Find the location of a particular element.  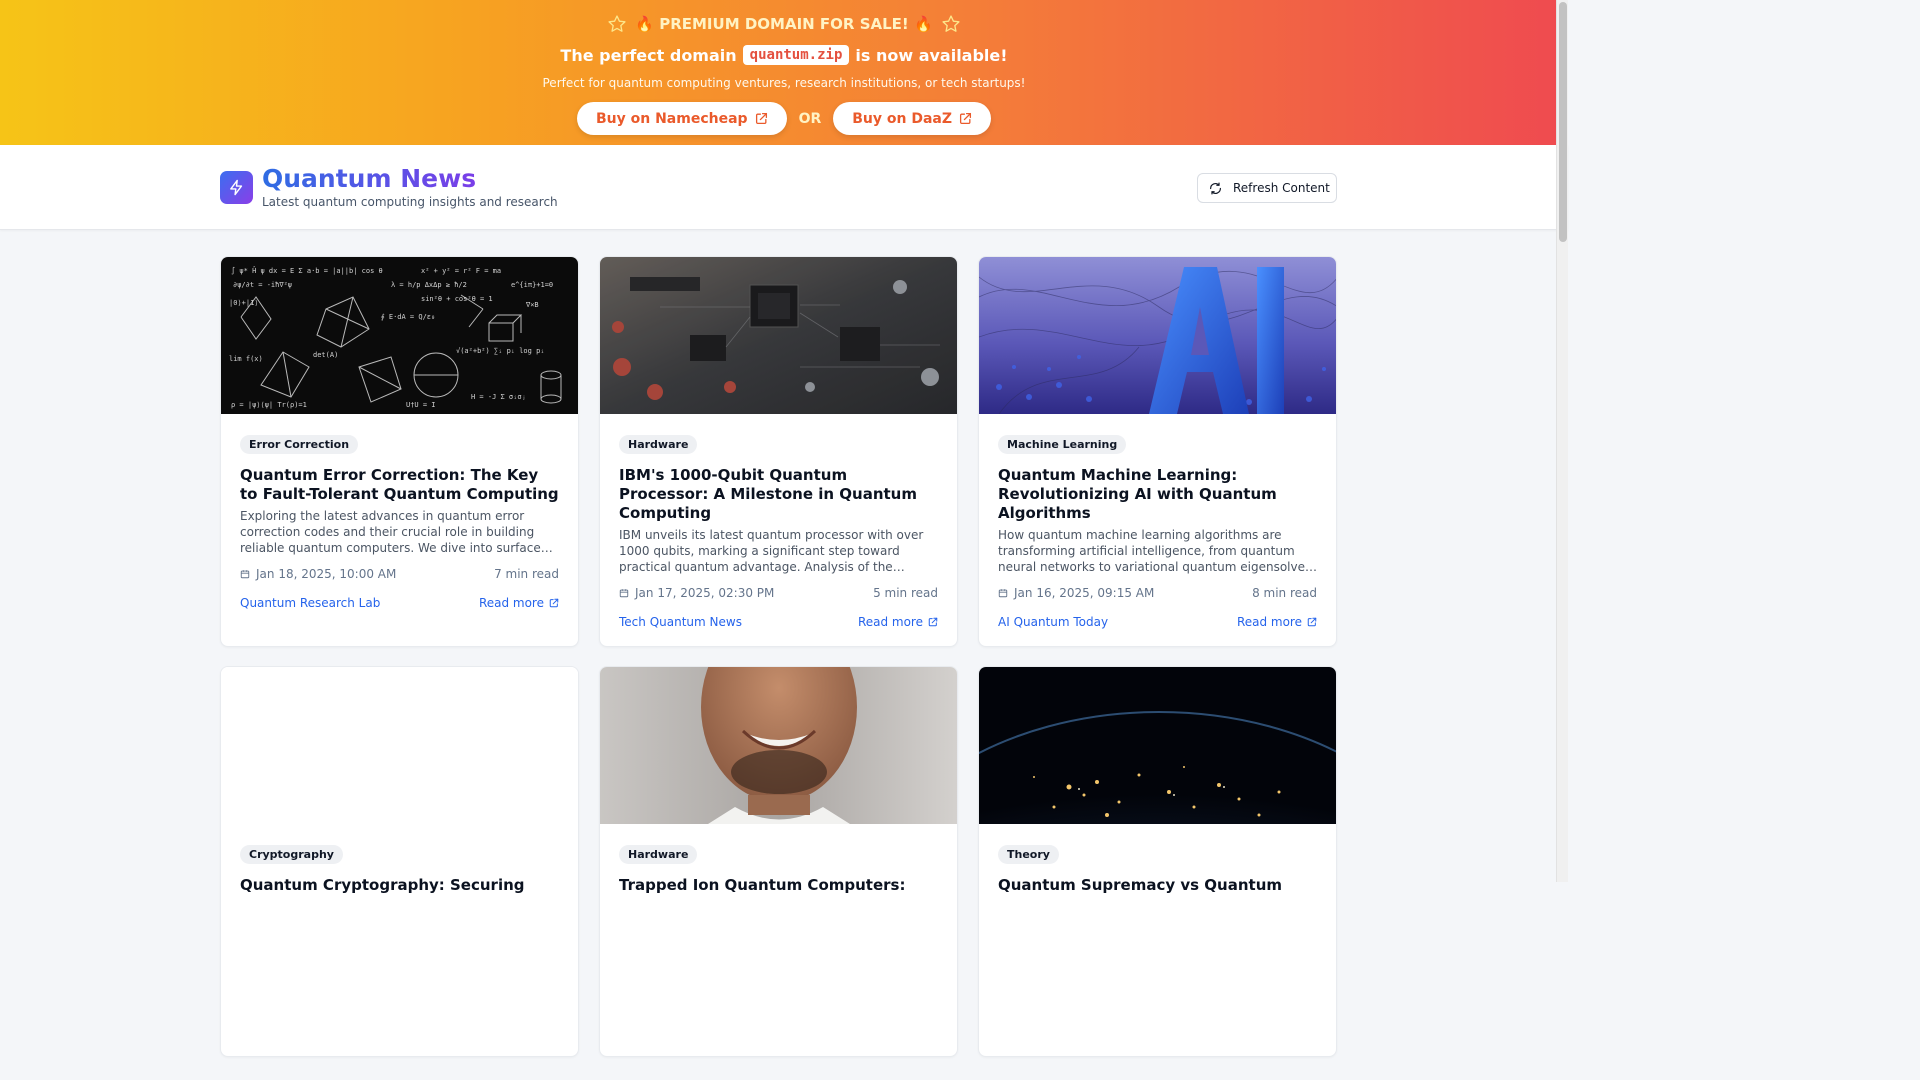

article-date: Jan 18, 2025, 10:00 AM is located at coordinates (318, 574).